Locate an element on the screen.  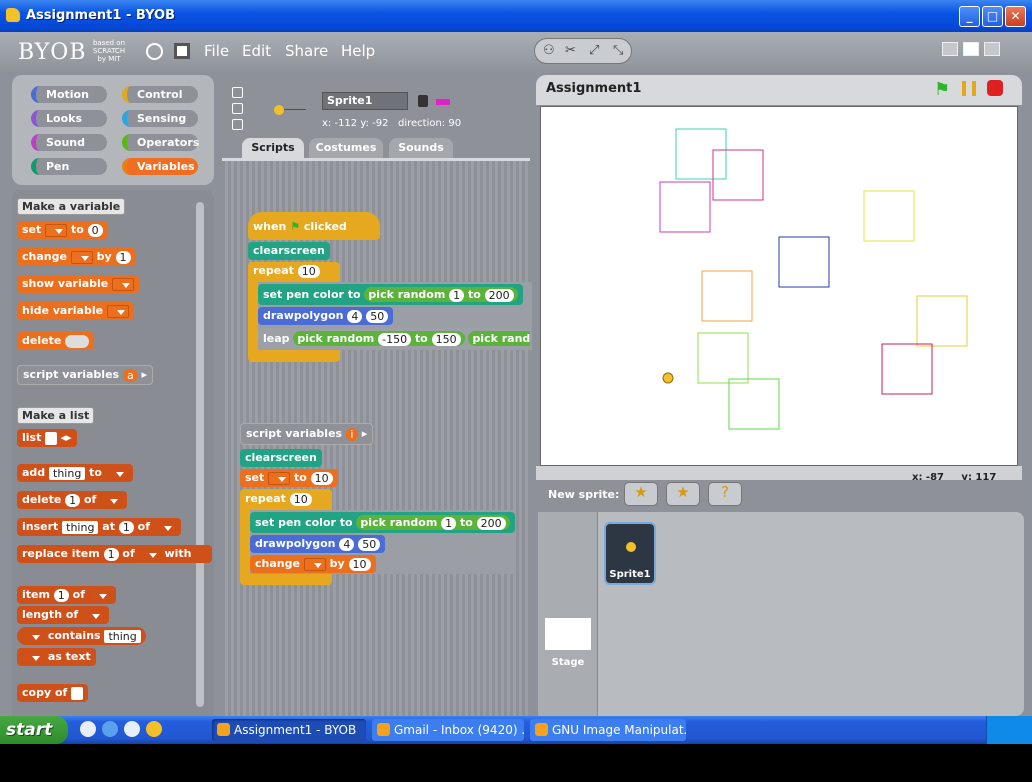
pick-random-reporter: pick random -150 to 150 is located at coordinates (379, 338).